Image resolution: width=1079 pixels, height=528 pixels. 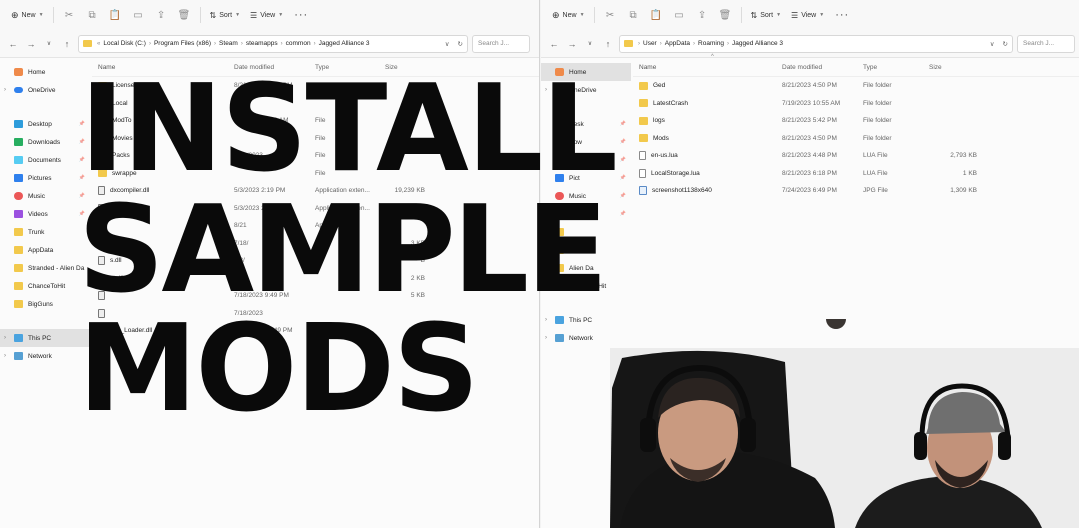 I want to click on file-row: Mods 8/21/2023 4:50 PM File folder, so click(x=856, y=139).